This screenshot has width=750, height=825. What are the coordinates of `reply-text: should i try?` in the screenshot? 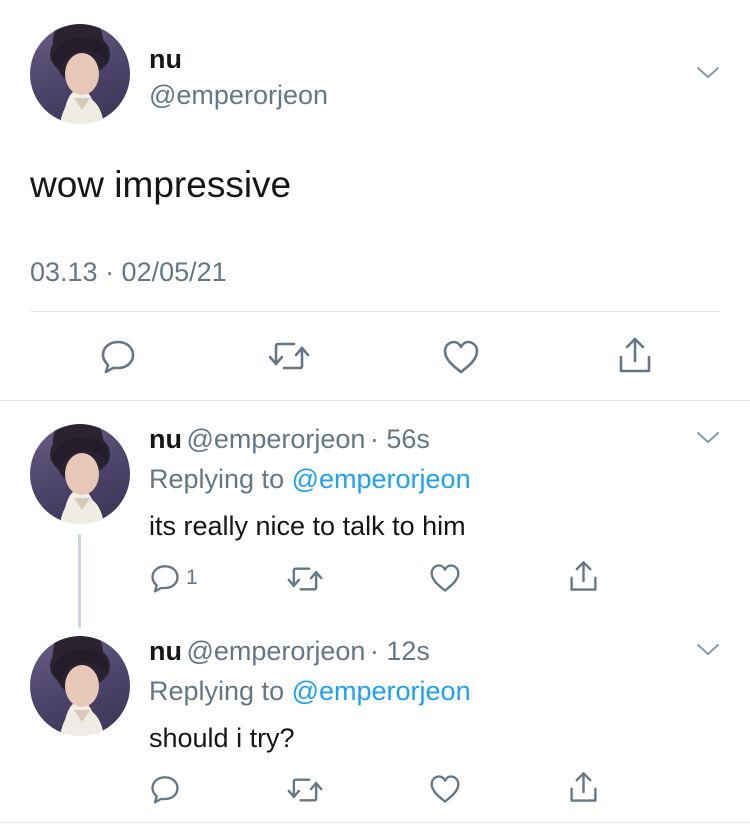 It's located at (222, 738).